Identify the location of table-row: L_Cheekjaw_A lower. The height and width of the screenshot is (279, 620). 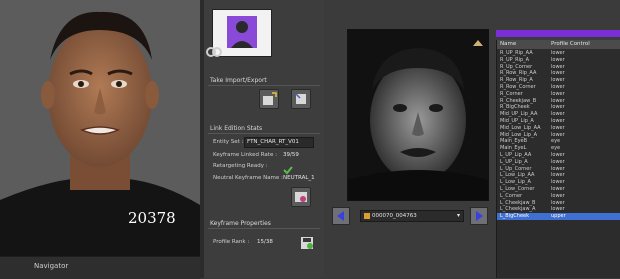
(558, 209).